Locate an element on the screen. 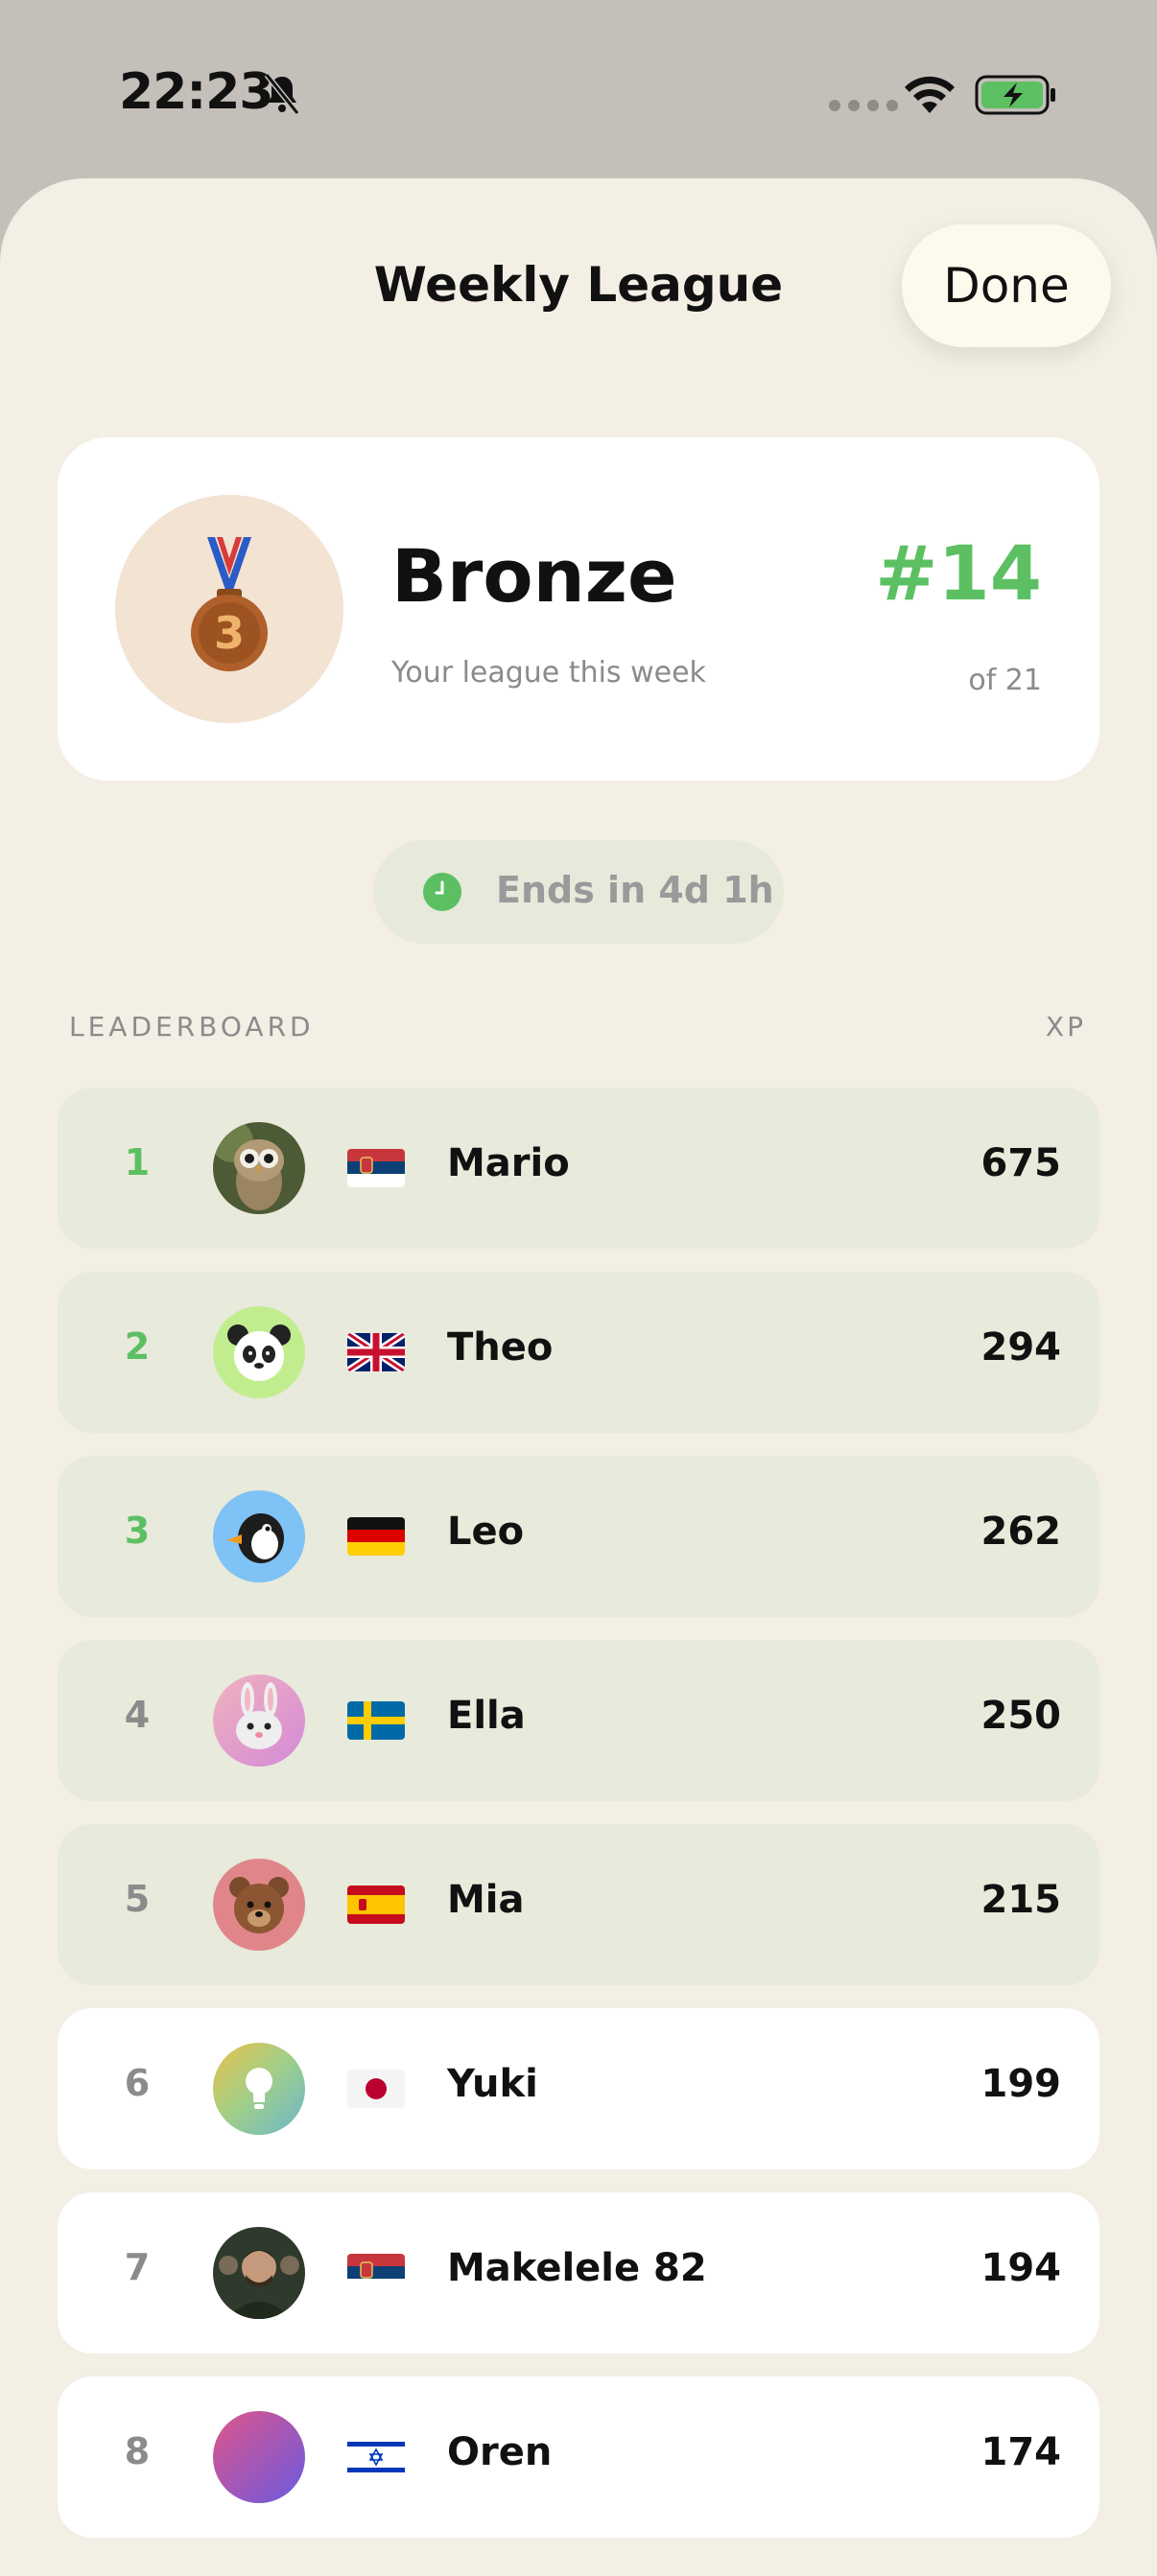  league-card: 3 Bronze Your league this week #14 of 21 is located at coordinates (578, 609).